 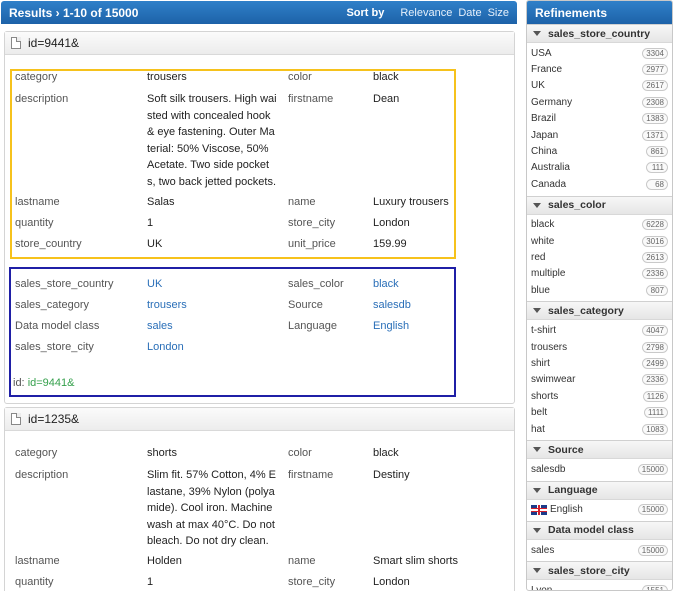 What do you see at coordinates (259, 419) in the screenshot?
I see `result-card-header: id=1235&` at bounding box center [259, 419].